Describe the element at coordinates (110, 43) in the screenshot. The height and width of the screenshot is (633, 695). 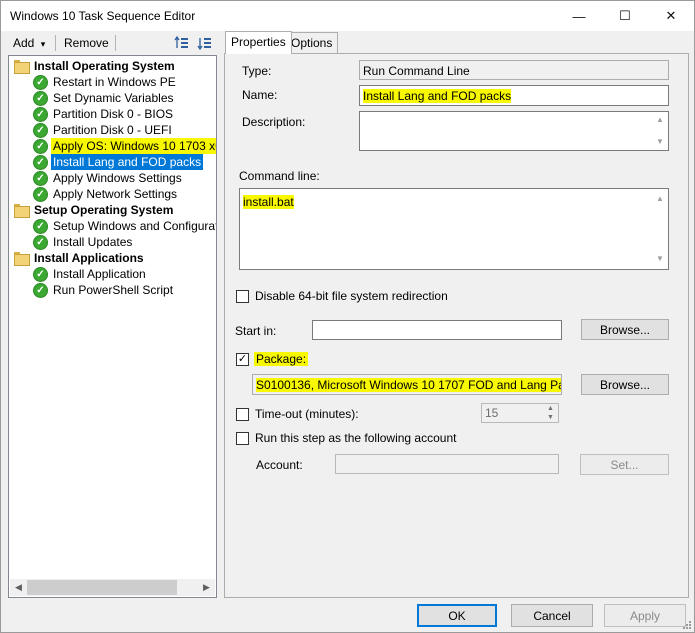
I see `tree-toolbar: Add ▾ Remove` at that location.